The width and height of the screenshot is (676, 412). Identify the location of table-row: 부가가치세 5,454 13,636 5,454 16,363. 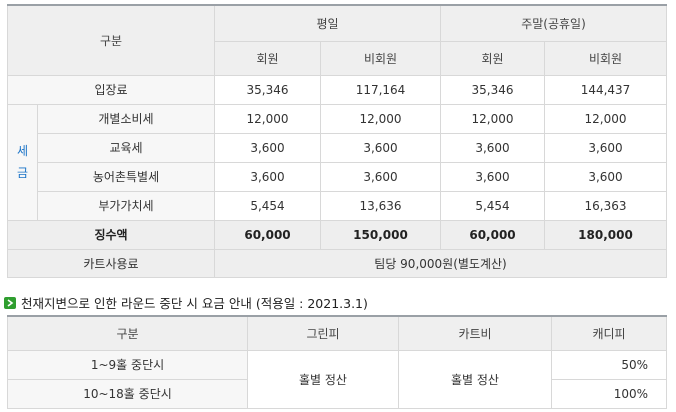
(338, 205).